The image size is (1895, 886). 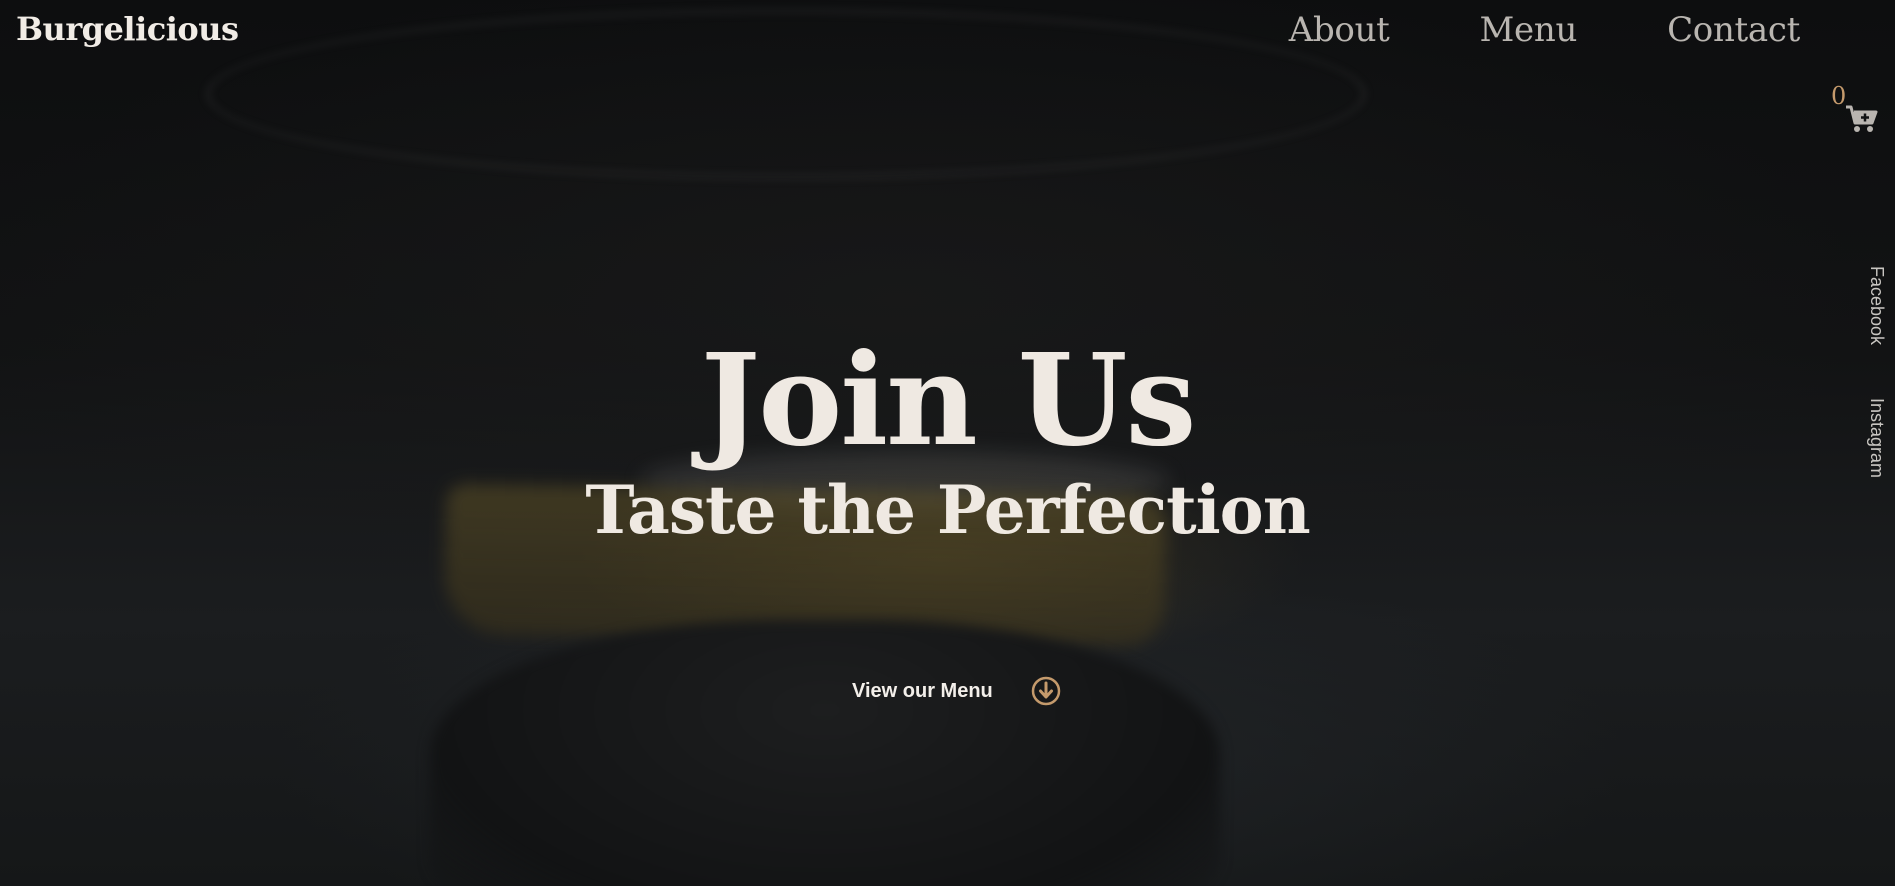 I want to click on hero-subtitle: Taste the Perfection, so click(x=947, y=510).